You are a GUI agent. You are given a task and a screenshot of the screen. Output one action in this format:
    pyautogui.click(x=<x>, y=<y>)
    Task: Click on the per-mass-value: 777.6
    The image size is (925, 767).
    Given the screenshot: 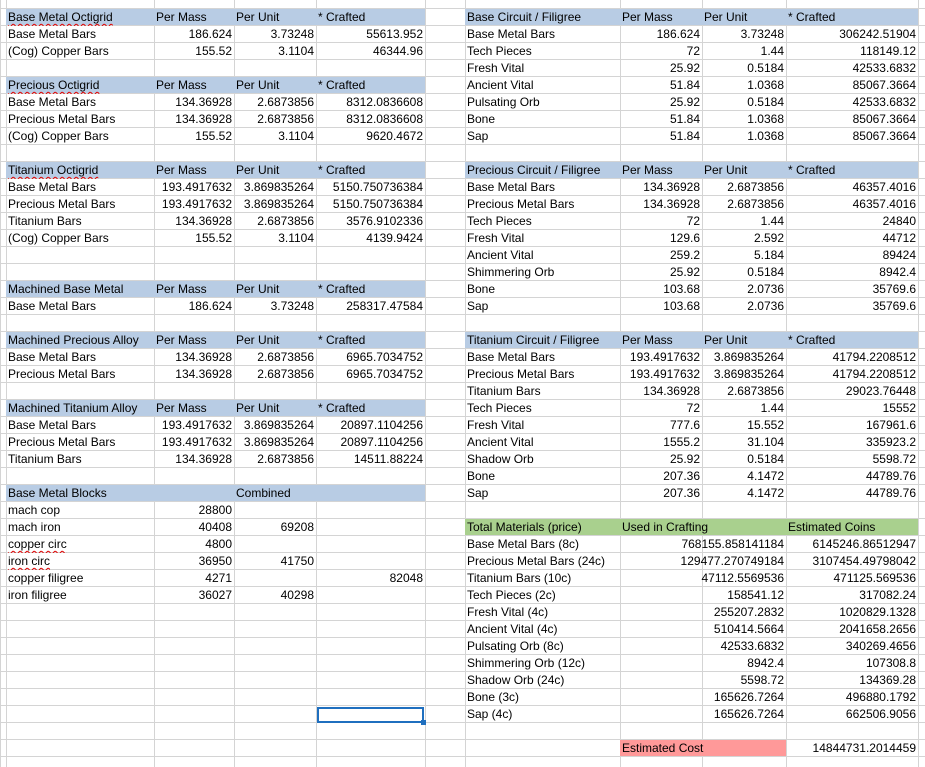 What is the action you would take?
    pyautogui.click(x=660, y=425)
    